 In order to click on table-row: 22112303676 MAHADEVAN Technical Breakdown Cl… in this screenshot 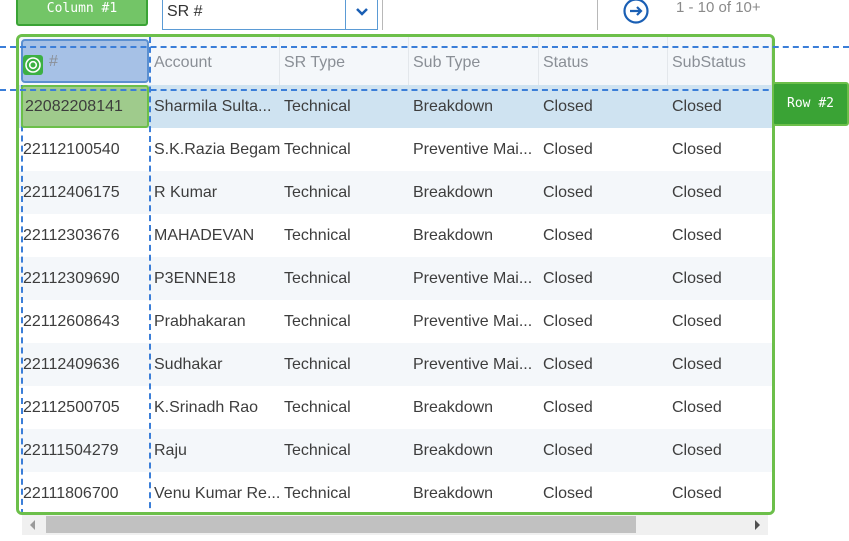, I will do `click(395, 235)`.